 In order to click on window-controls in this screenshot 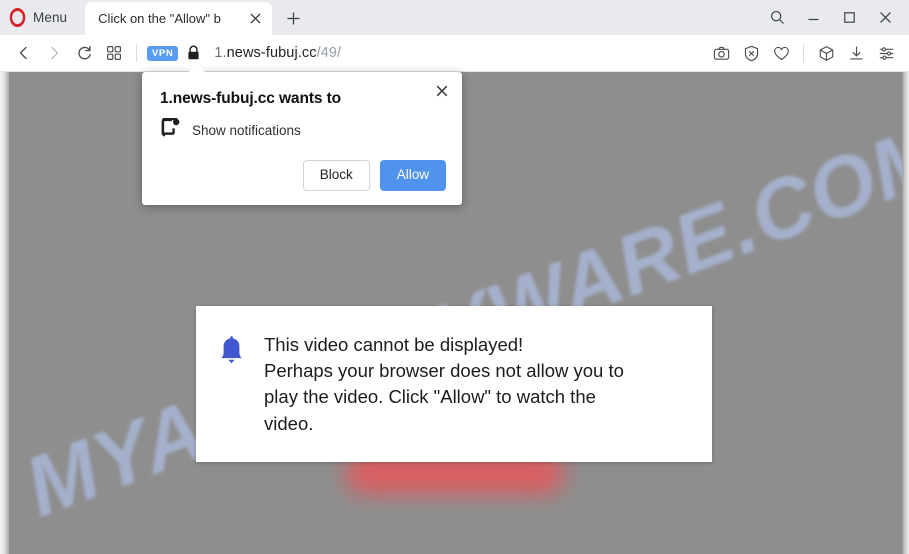, I will do `click(834, 17)`.